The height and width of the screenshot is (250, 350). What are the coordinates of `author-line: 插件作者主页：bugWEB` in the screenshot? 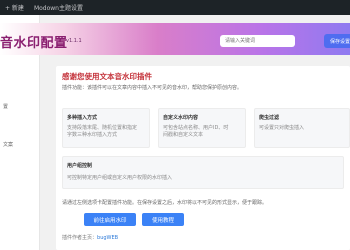 It's located at (90, 237).